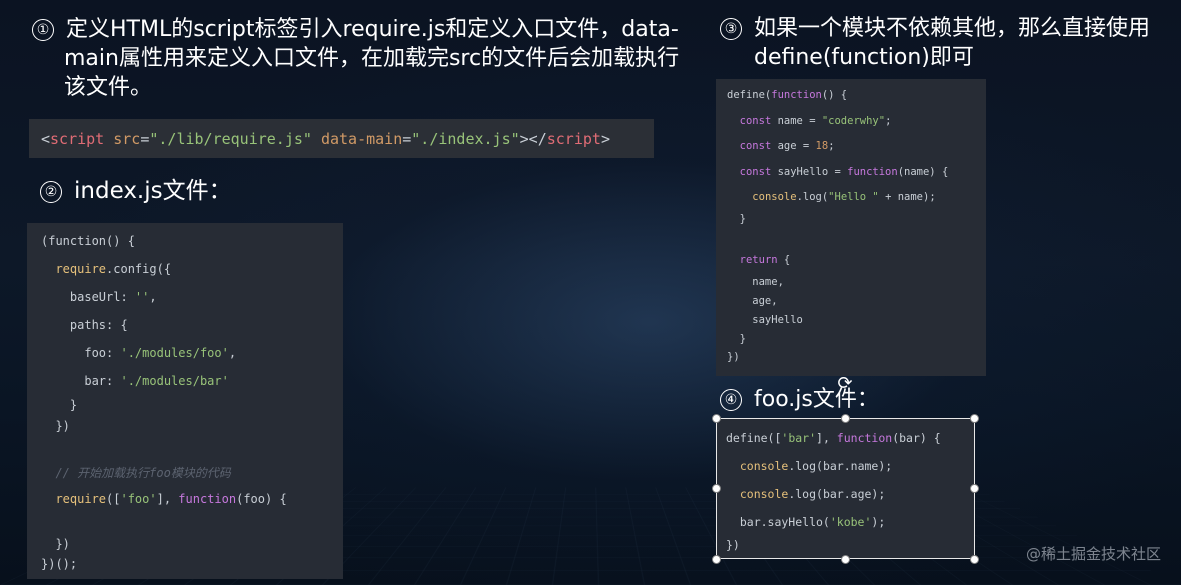 The image size is (1181, 585). I want to click on code-line: console.log(bar.name);, so click(816, 466).